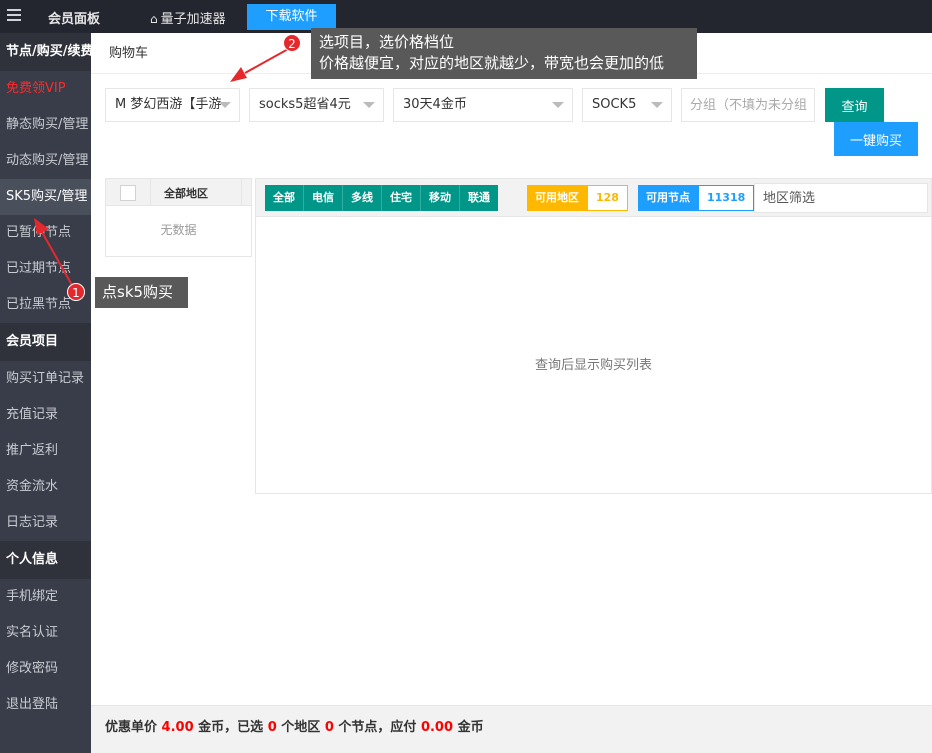  I want to click on region-filter-input, so click(841, 198).